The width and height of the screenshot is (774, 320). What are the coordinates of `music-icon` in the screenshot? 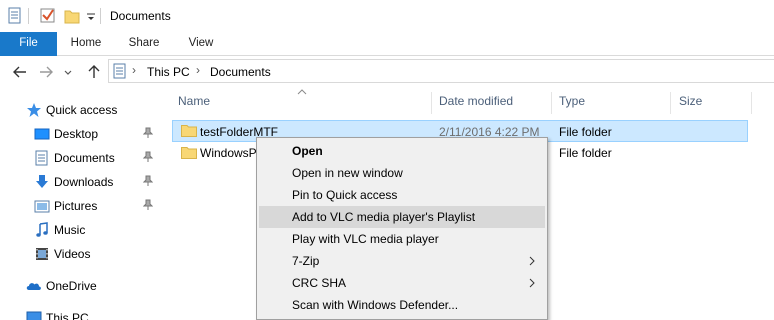 It's located at (42, 229).